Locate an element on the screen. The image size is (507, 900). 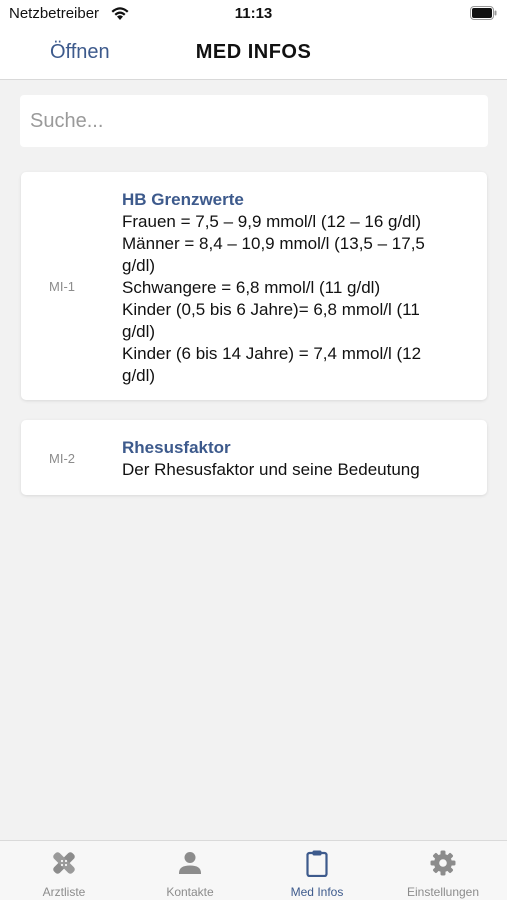
item-title: HB Grenzwerte is located at coordinates (183, 199).